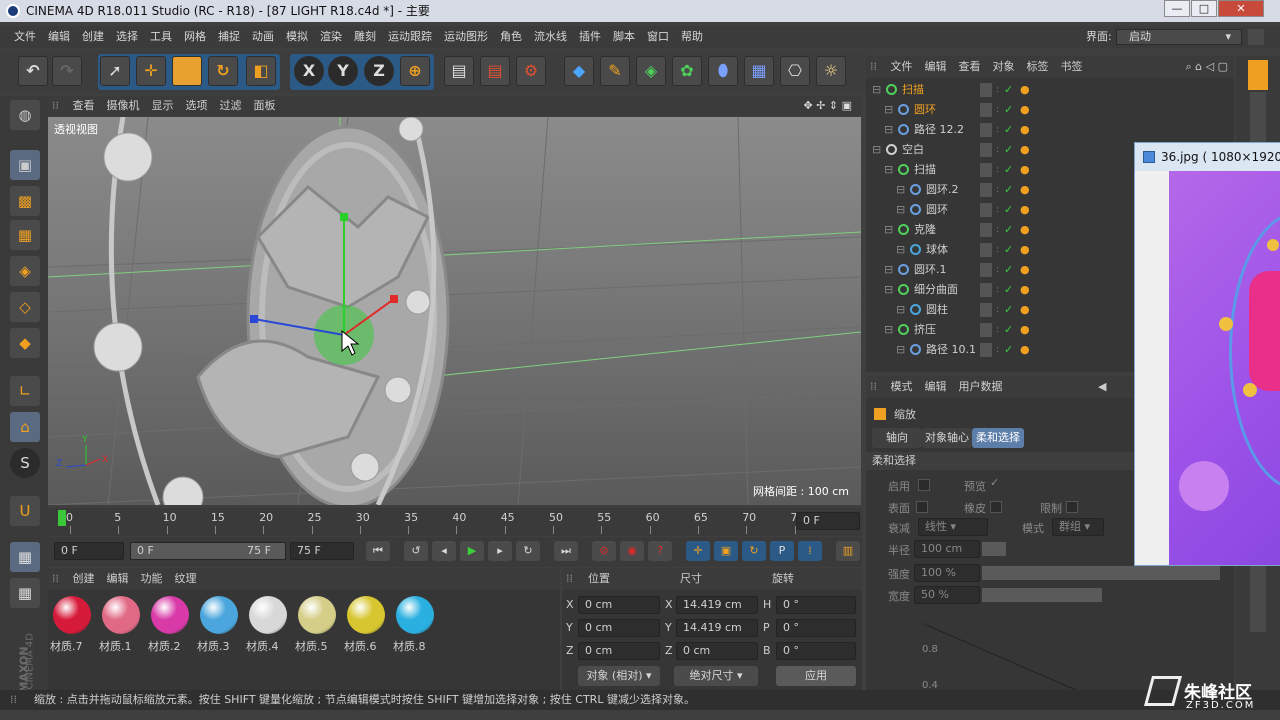 The width and height of the screenshot is (1280, 720). What do you see at coordinates (1179, 37) in the screenshot?
I see `layout-select: 启动 ▾` at bounding box center [1179, 37].